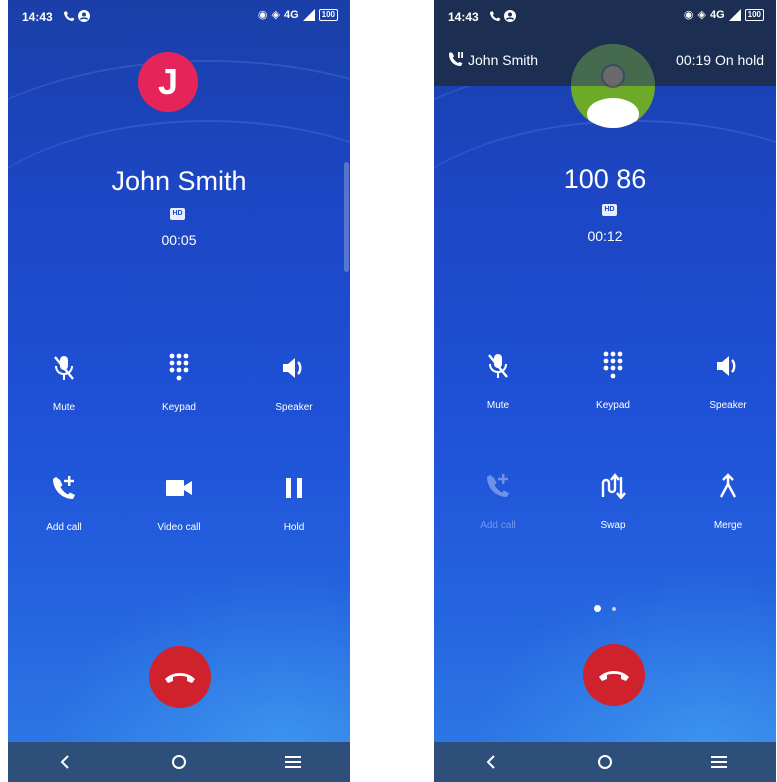  I want to click on call-timer: 00:05, so click(179, 240).